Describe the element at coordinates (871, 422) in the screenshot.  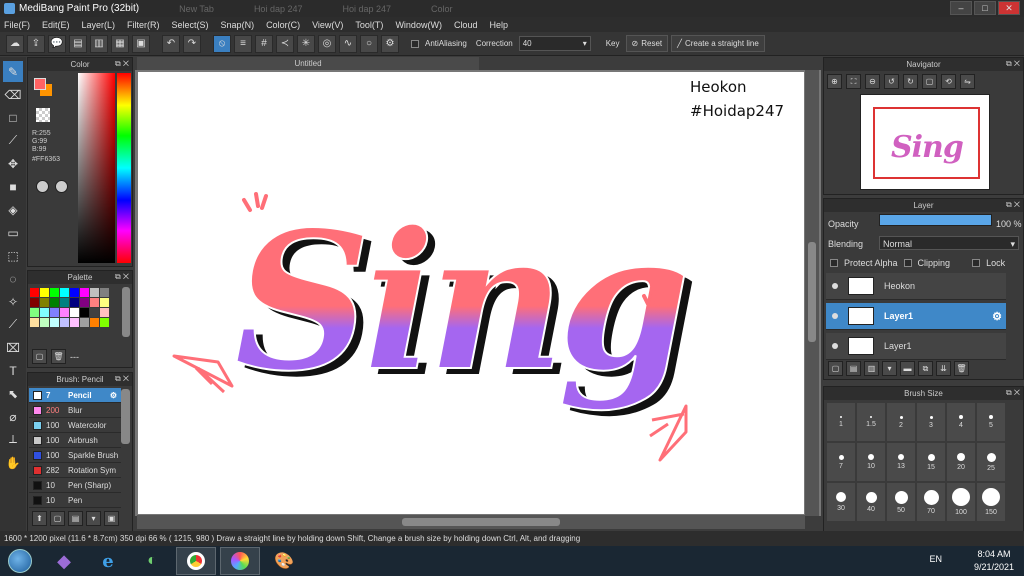
I see `brush-size-preset: 1.5` at that location.